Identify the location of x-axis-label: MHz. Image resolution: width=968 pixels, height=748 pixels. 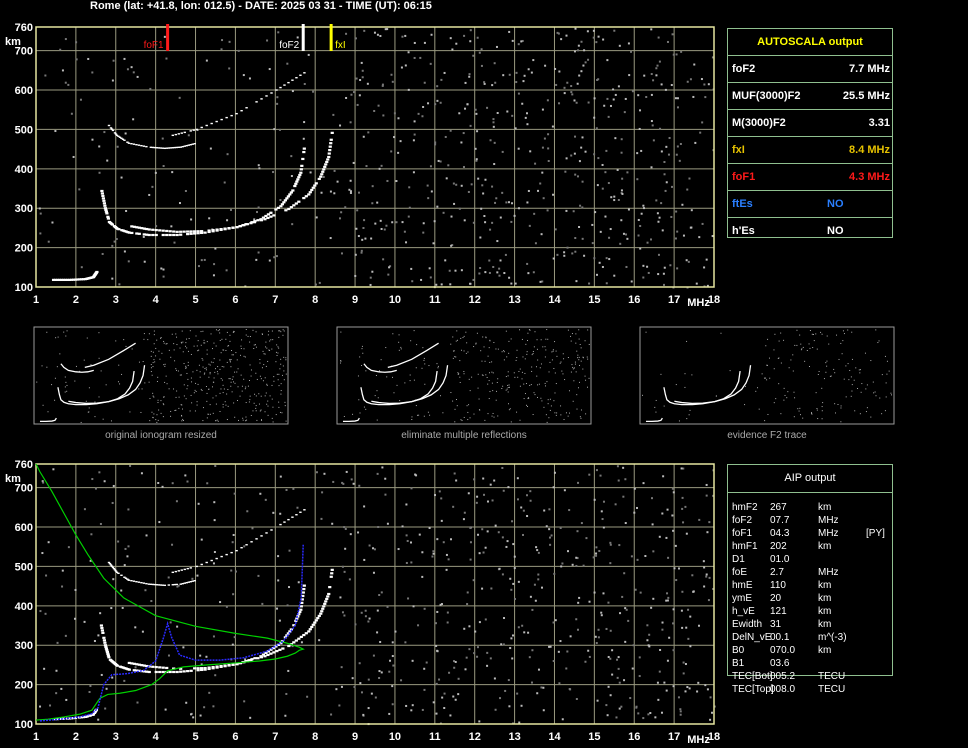
(698, 740).